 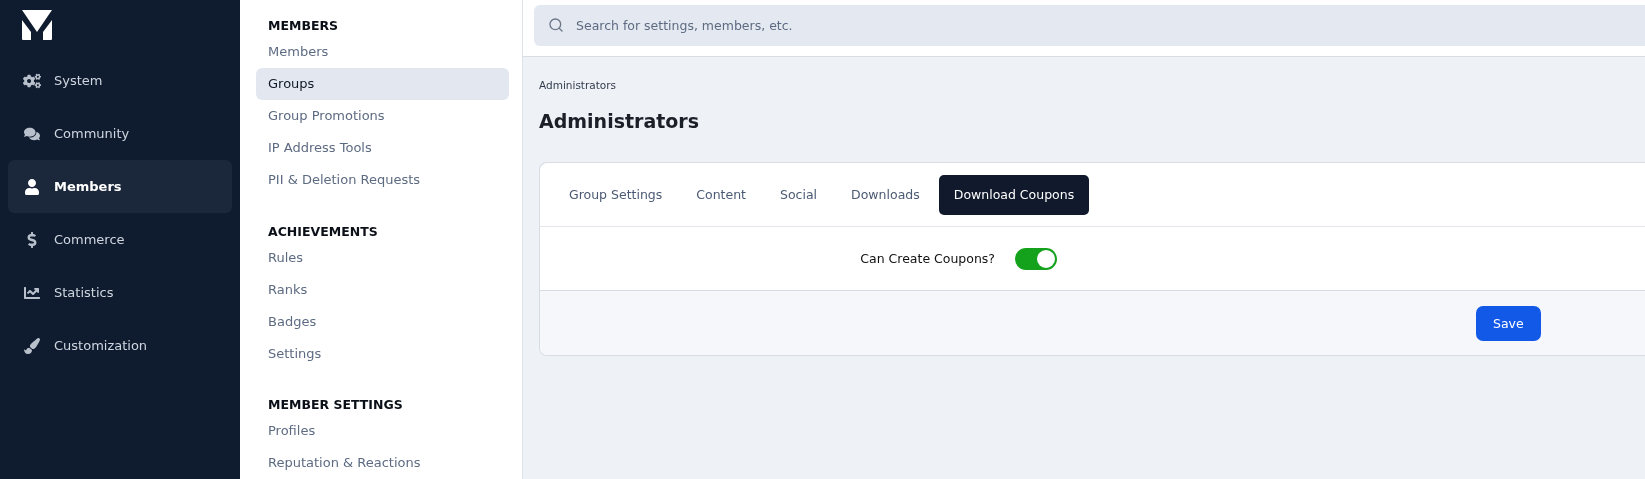 I want to click on menu-item: Ranks, so click(x=382, y=289).